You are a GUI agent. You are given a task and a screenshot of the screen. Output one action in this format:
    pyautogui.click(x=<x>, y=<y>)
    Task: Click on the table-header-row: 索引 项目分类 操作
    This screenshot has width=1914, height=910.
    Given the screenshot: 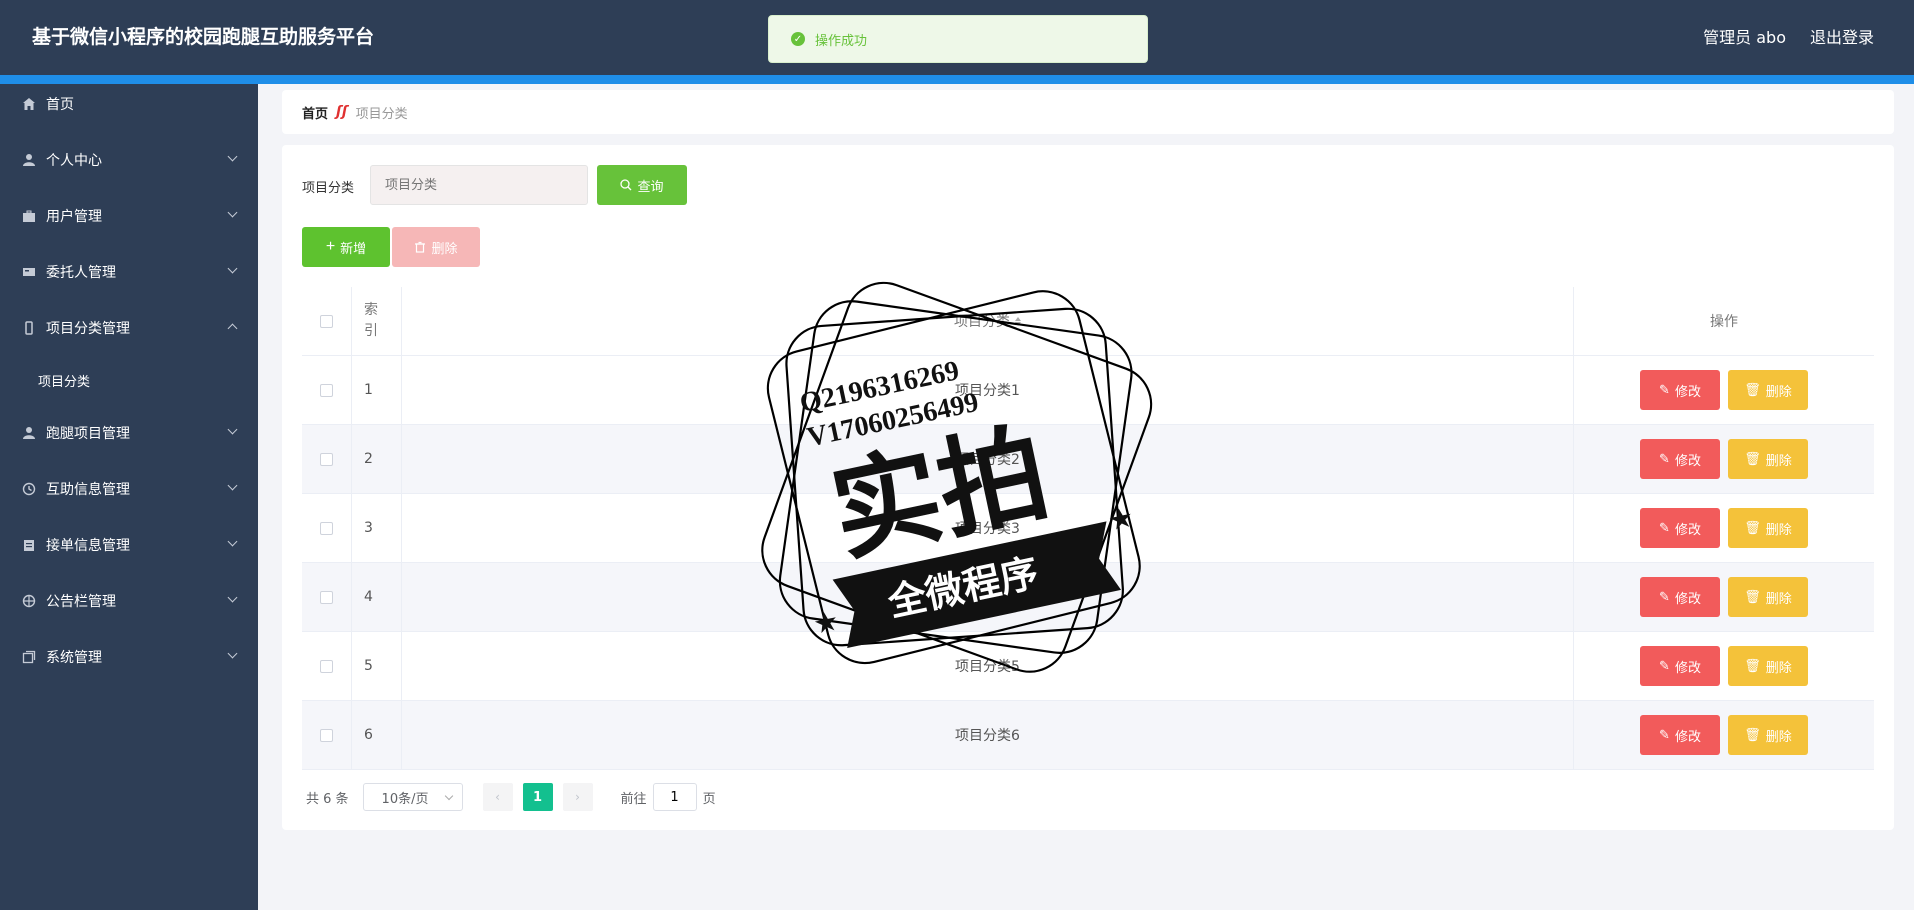 What is the action you would take?
    pyautogui.click(x=1088, y=321)
    